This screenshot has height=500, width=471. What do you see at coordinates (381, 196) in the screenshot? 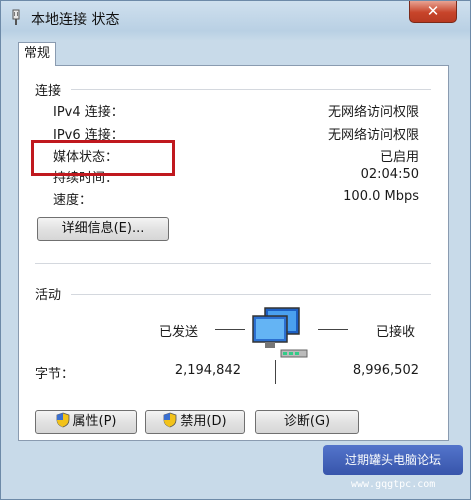
I see `speed-value: 100.0 Mbps` at bounding box center [381, 196].